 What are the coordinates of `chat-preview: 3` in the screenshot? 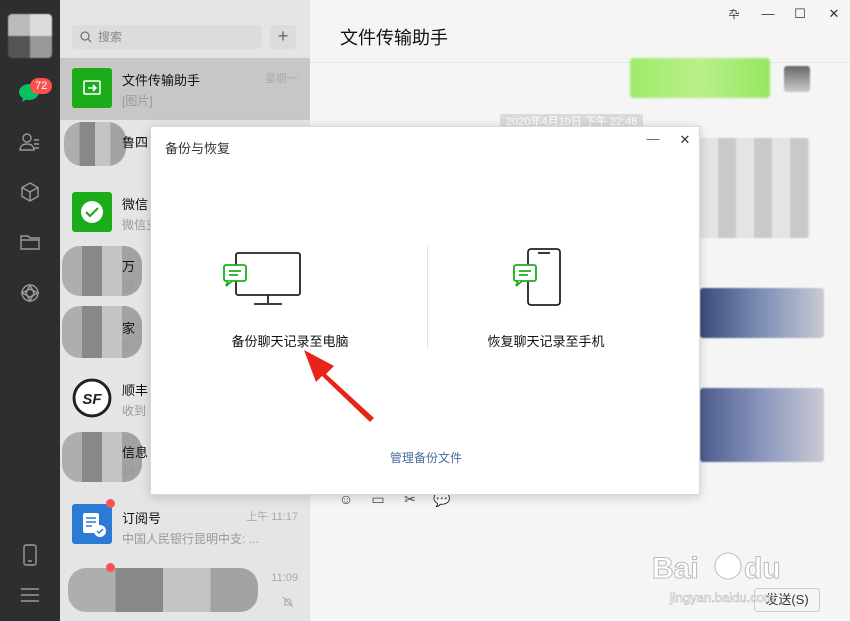 It's located at (125, 347).